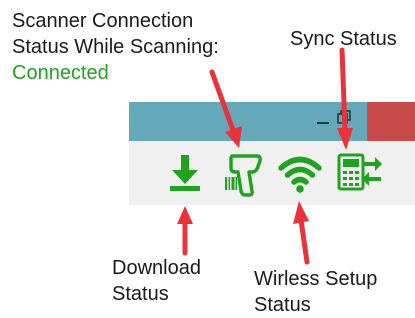 The width and height of the screenshot is (415, 318). What do you see at coordinates (304, 241) in the screenshot?
I see `wifi-arrow` at bounding box center [304, 241].